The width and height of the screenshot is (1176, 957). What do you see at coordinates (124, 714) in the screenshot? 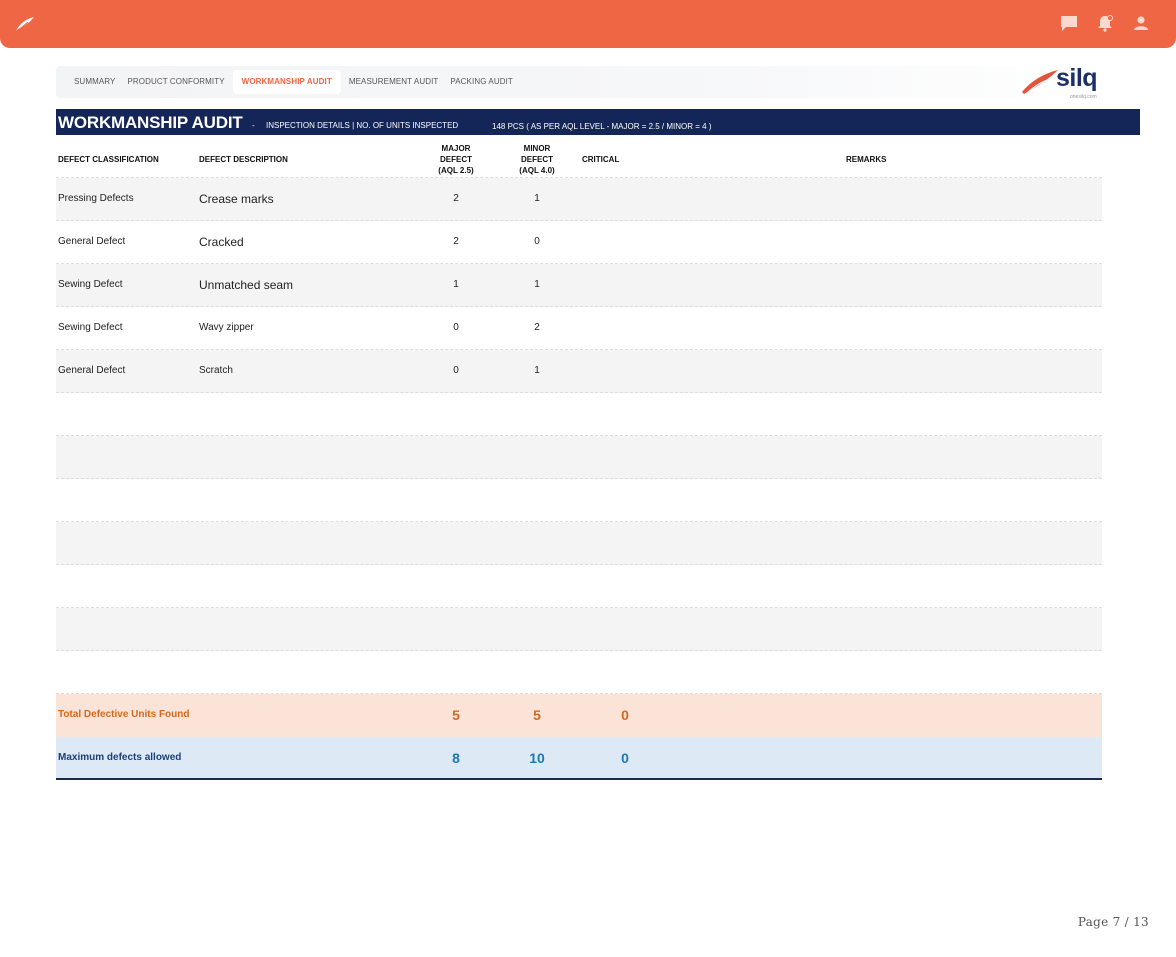
I see `total-label: Total Defective Units Found` at bounding box center [124, 714].